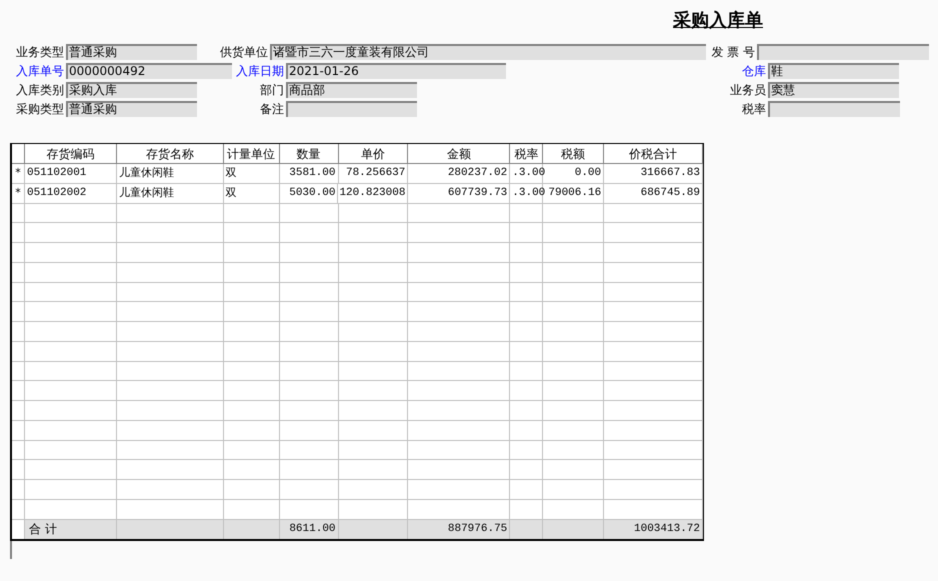  What do you see at coordinates (833, 71) in the screenshot?
I see `text-field: 鞋` at bounding box center [833, 71].